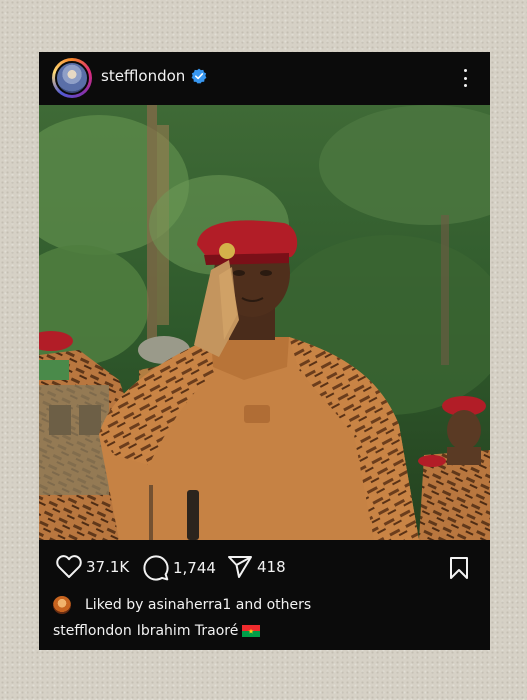 Image resolution: width=527 pixels, height=700 pixels. I want to click on liked-by-line: Liked by asinaherra1 and others, so click(182, 605).